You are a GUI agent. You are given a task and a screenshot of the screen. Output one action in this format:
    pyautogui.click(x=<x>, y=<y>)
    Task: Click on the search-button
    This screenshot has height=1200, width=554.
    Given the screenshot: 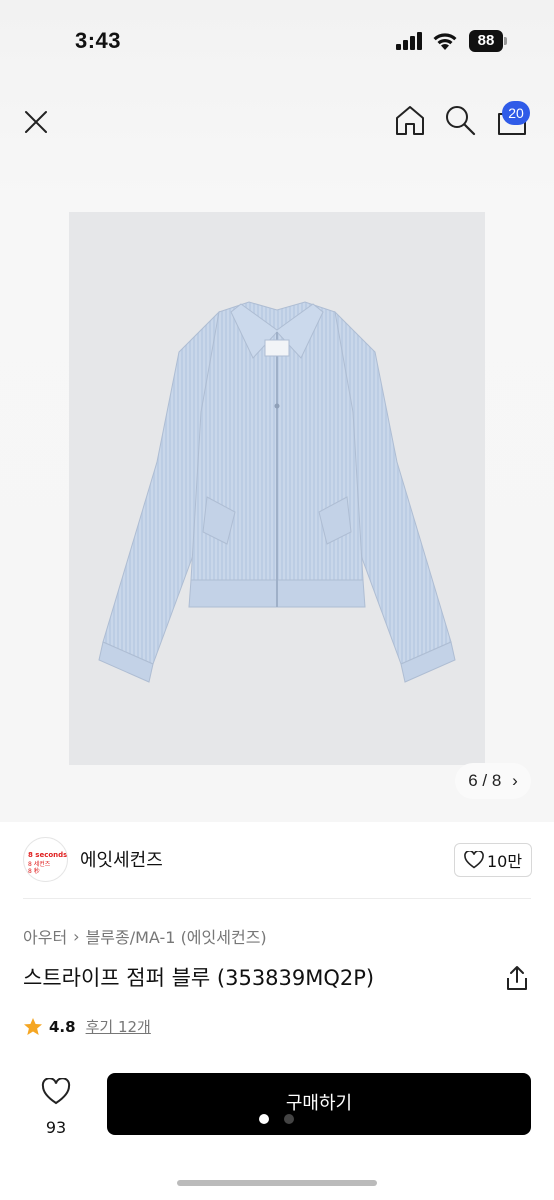 What is the action you would take?
    pyautogui.click(x=460, y=120)
    